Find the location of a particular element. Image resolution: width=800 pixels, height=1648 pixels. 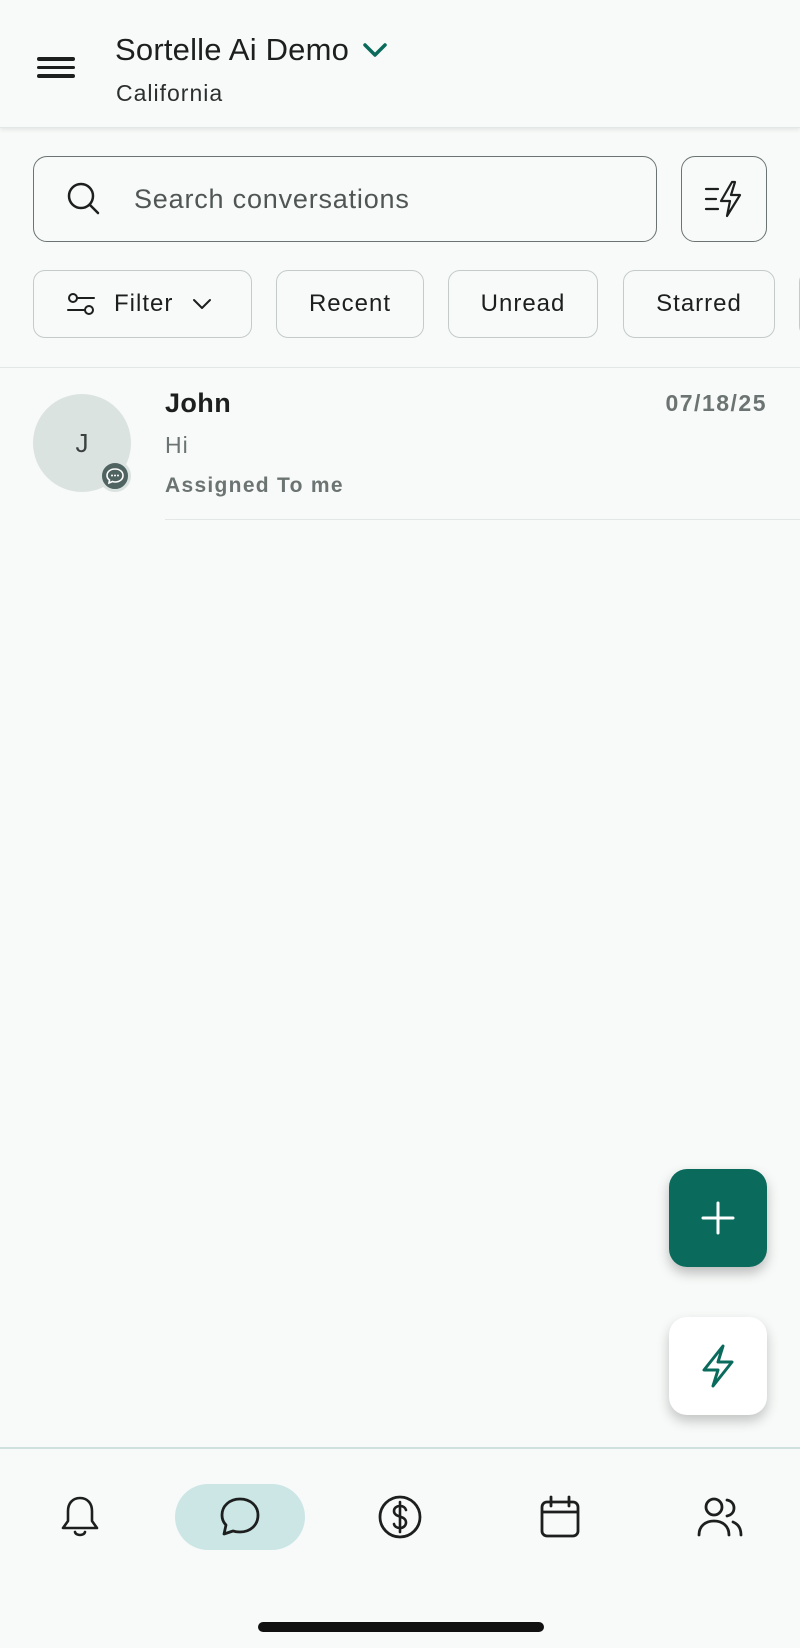

contacts-icon is located at coordinates (720, 1517).